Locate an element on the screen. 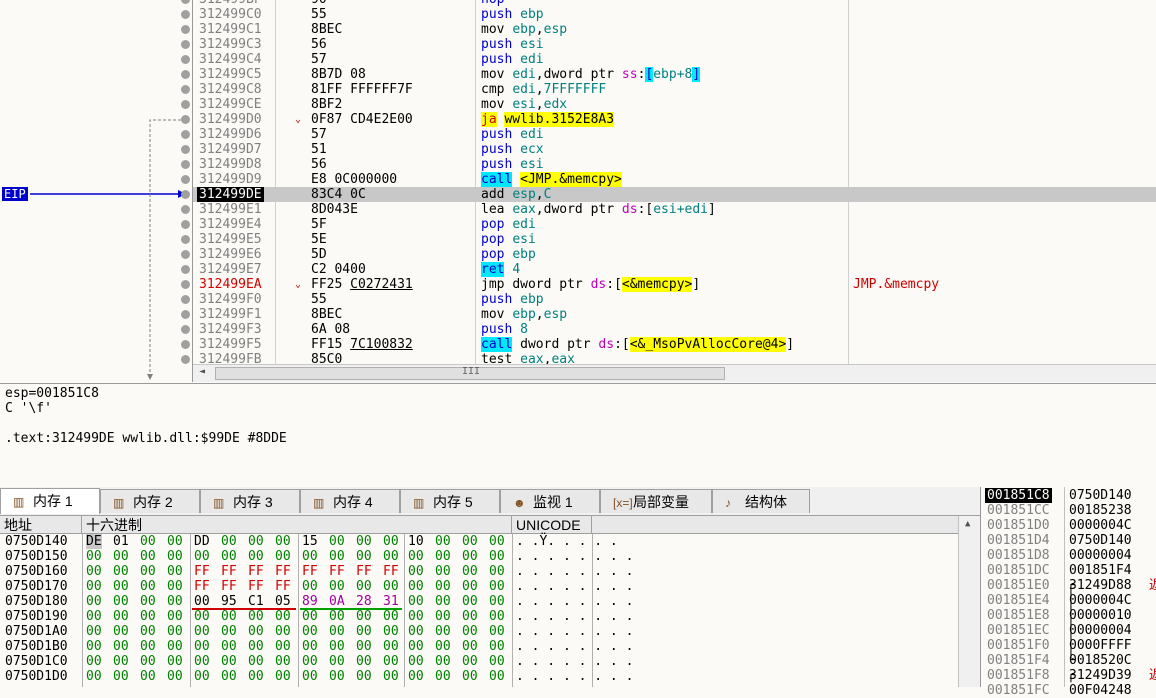 The width and height of the screenshot is (1156, 698). stack-row: 001851CC 00185238 is located at coordinates (1068, 510).